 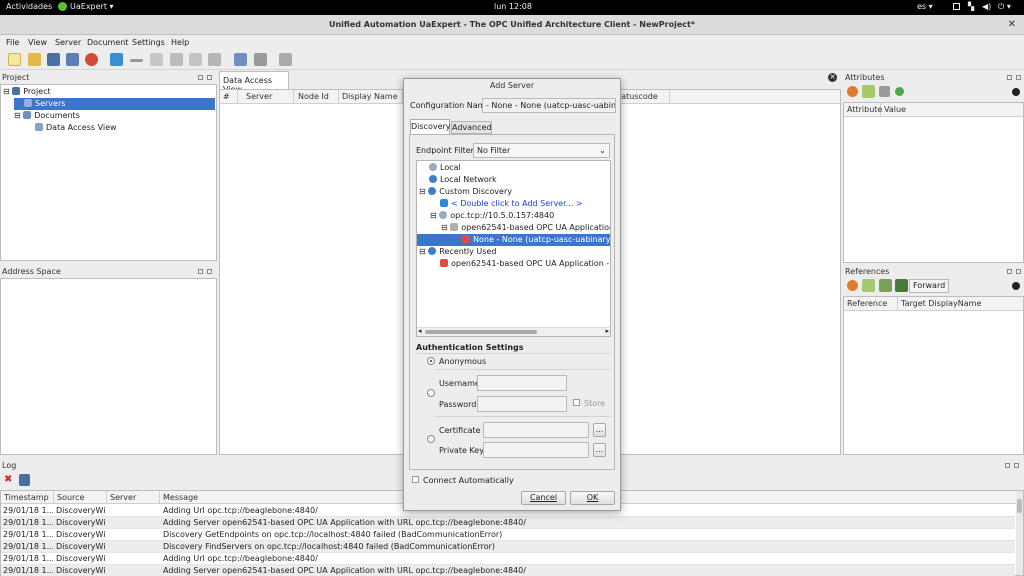 What do you see at coordinates (285, 59) in the screenshot?
I see `erase-icon` at bounding box center [285, 59].